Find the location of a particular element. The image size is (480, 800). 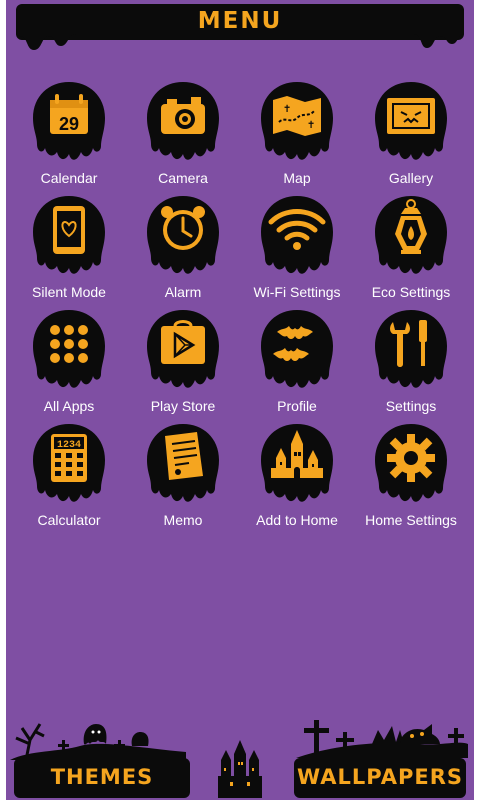

app-label: Alarm is located at coordinates (183, 292).